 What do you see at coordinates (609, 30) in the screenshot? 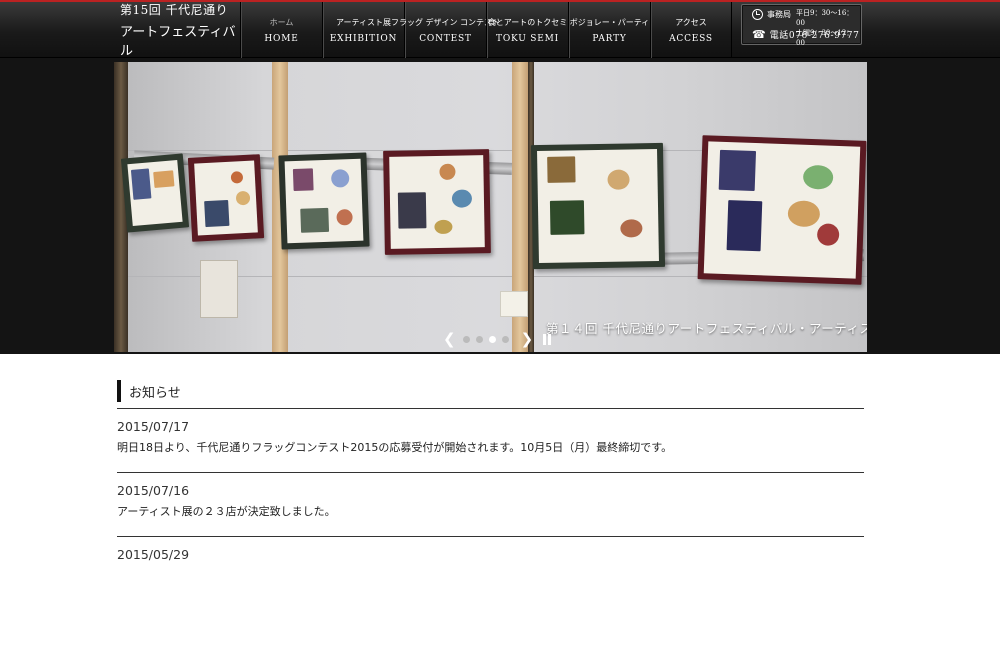
I see `nav-item-party: ボジョレー・パーティ PARTY` at bounding box center [609, 30].